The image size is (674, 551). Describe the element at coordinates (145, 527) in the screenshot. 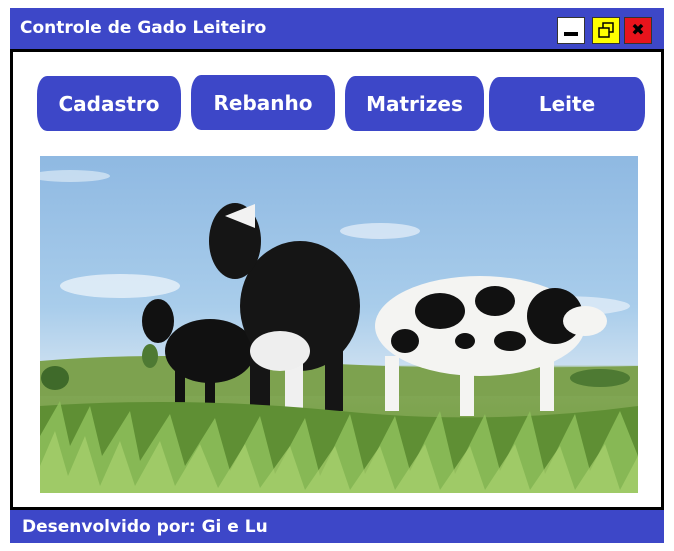

I see `credits-text: Desenvolvido por: Gi e Lu` at that location.